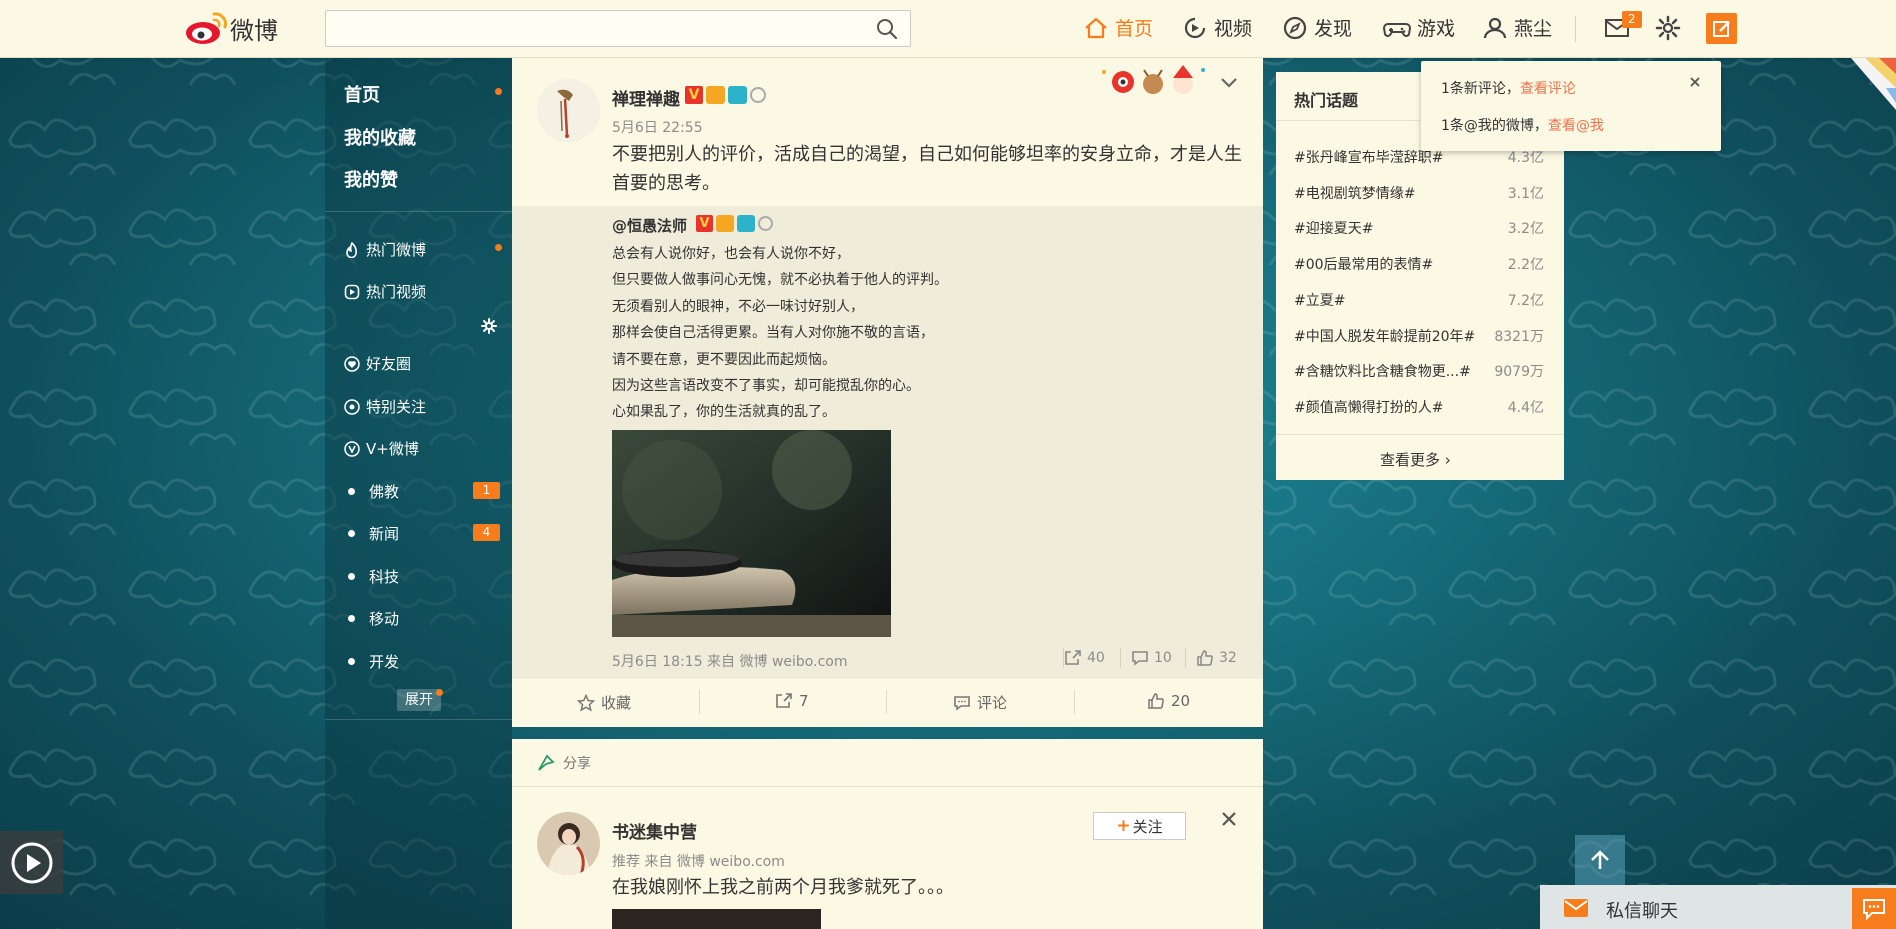 Image resolution: width=1896 pixels, height=929 pixels. What do you see at coordinates (792, 701) in the screenshot?
I see `repost-button: 7` at bounding box center [792, 701].